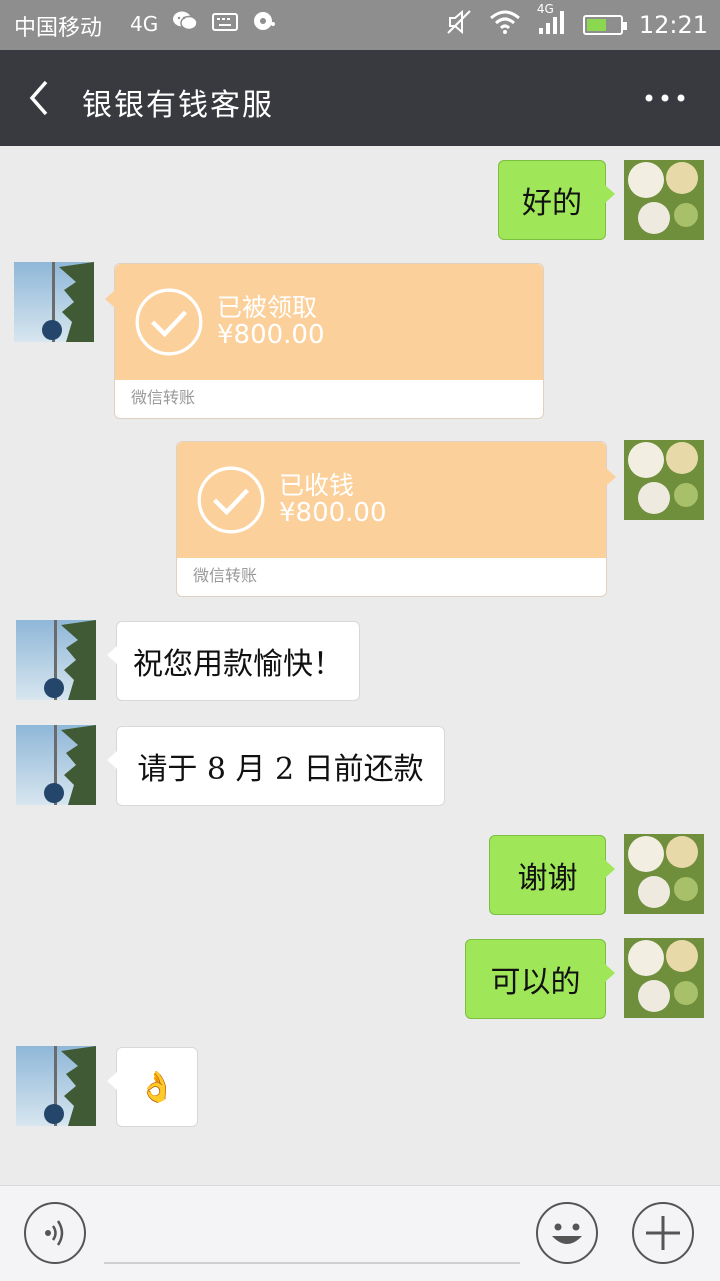 The width and height of the screenshot is (720, 1281). I want to click on message-row: 已被领取 ¥800.00 微信转账, so click(360, 341).